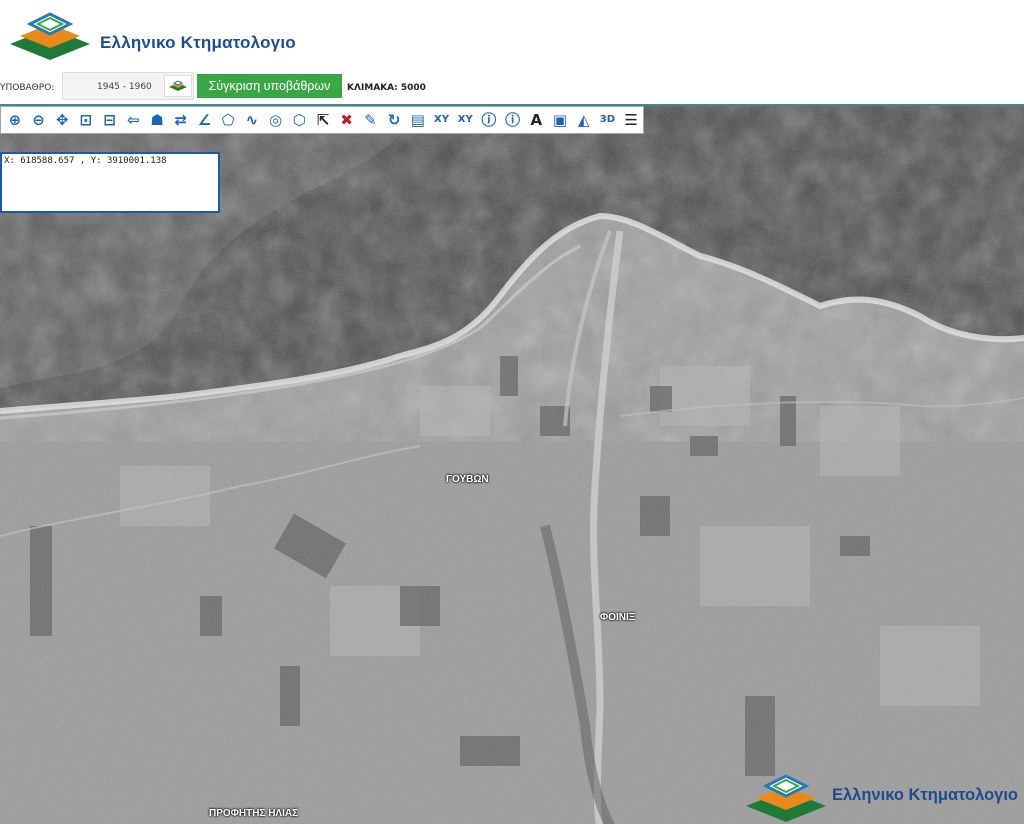  What do you see at coordinates (15, 120) in the screenshot?
I see `zoom-in-icon: ⊕` at bounding box center [15, 120].